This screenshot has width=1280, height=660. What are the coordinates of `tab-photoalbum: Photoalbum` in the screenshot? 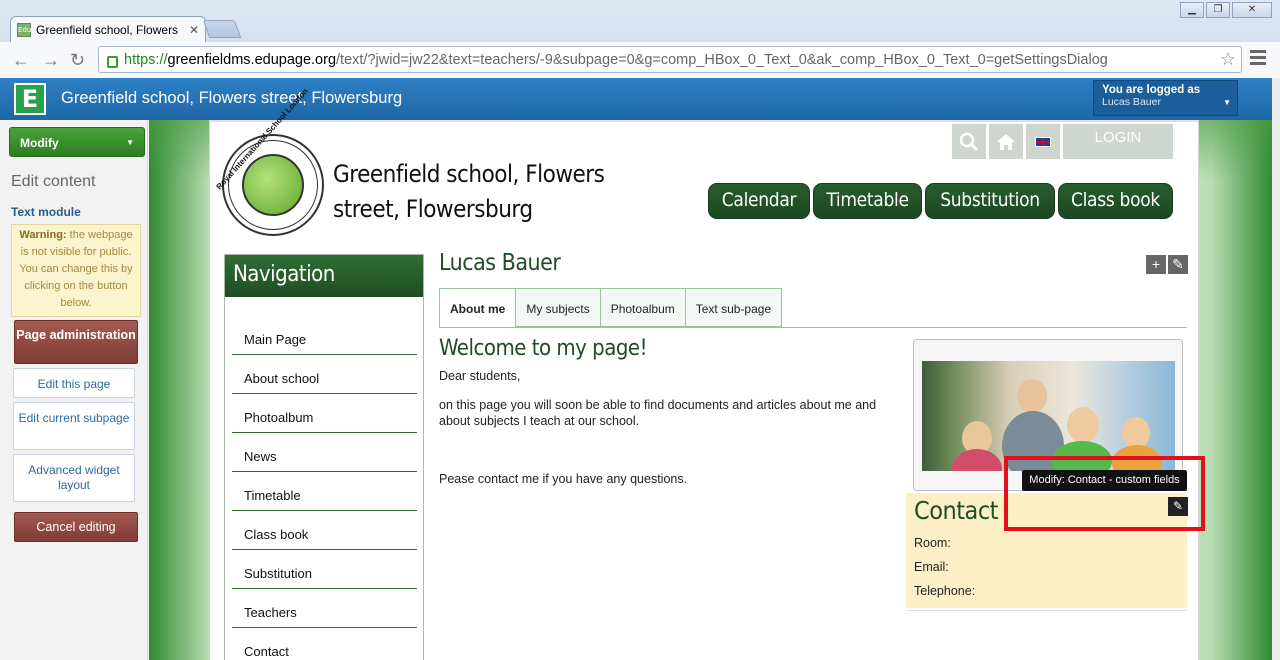 It's located at (643, 307).